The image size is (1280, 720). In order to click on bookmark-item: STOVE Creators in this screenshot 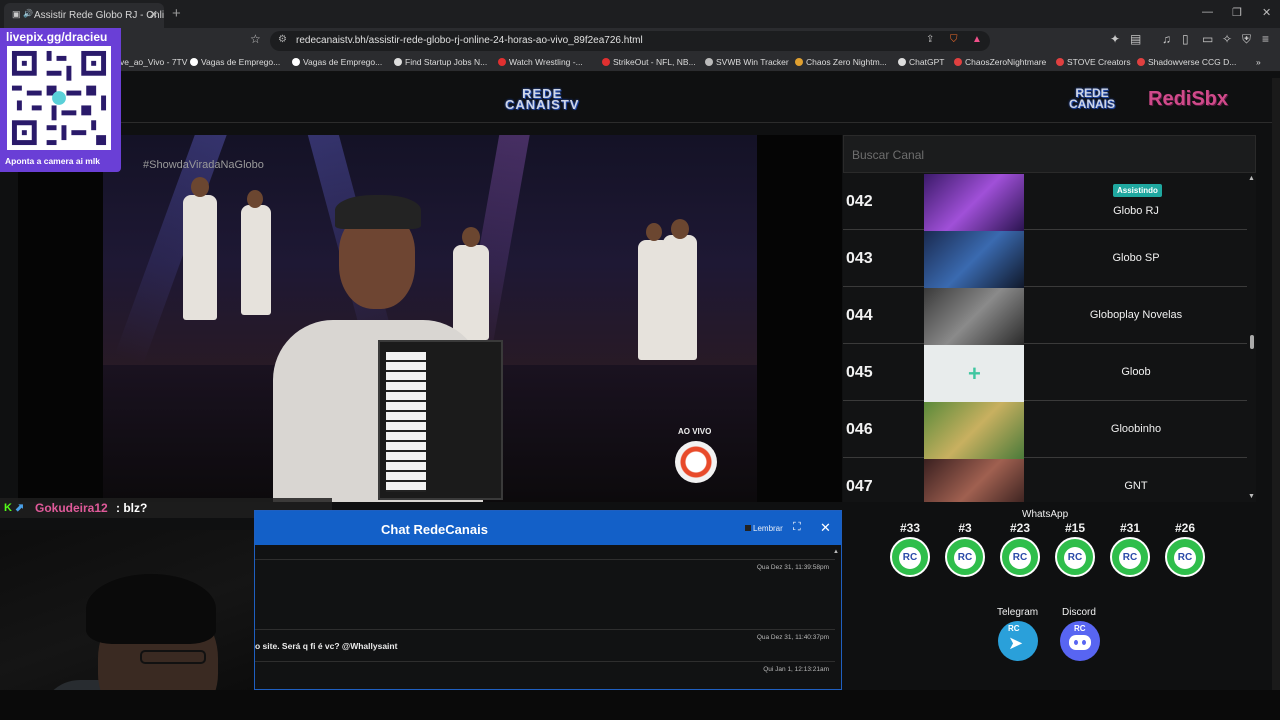, I will do `click(1093, 62)`.